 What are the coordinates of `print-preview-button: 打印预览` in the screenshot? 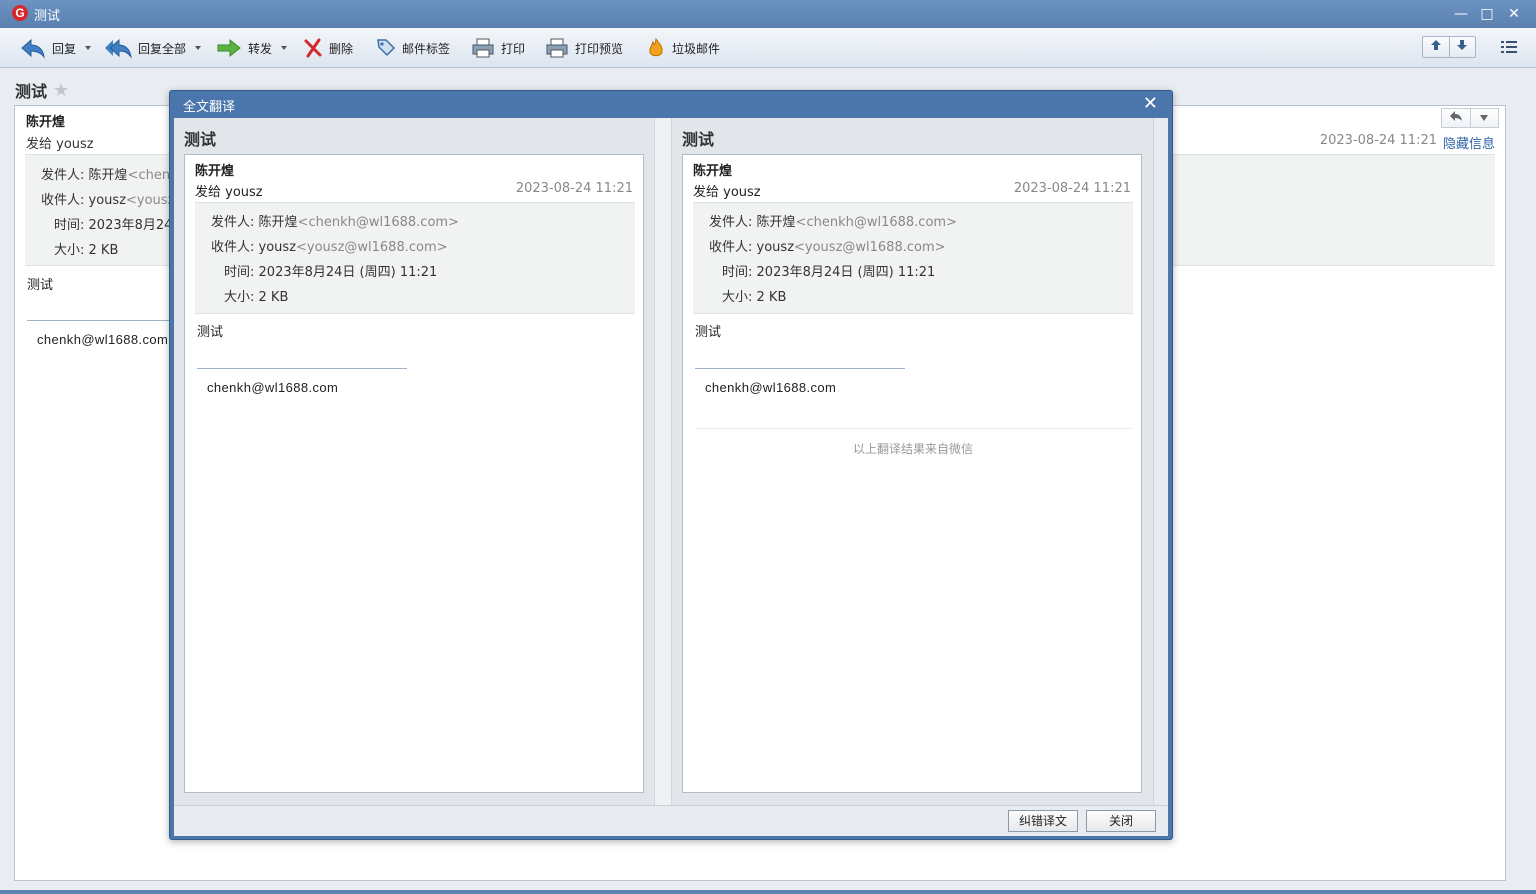 It's located at (584, 48).